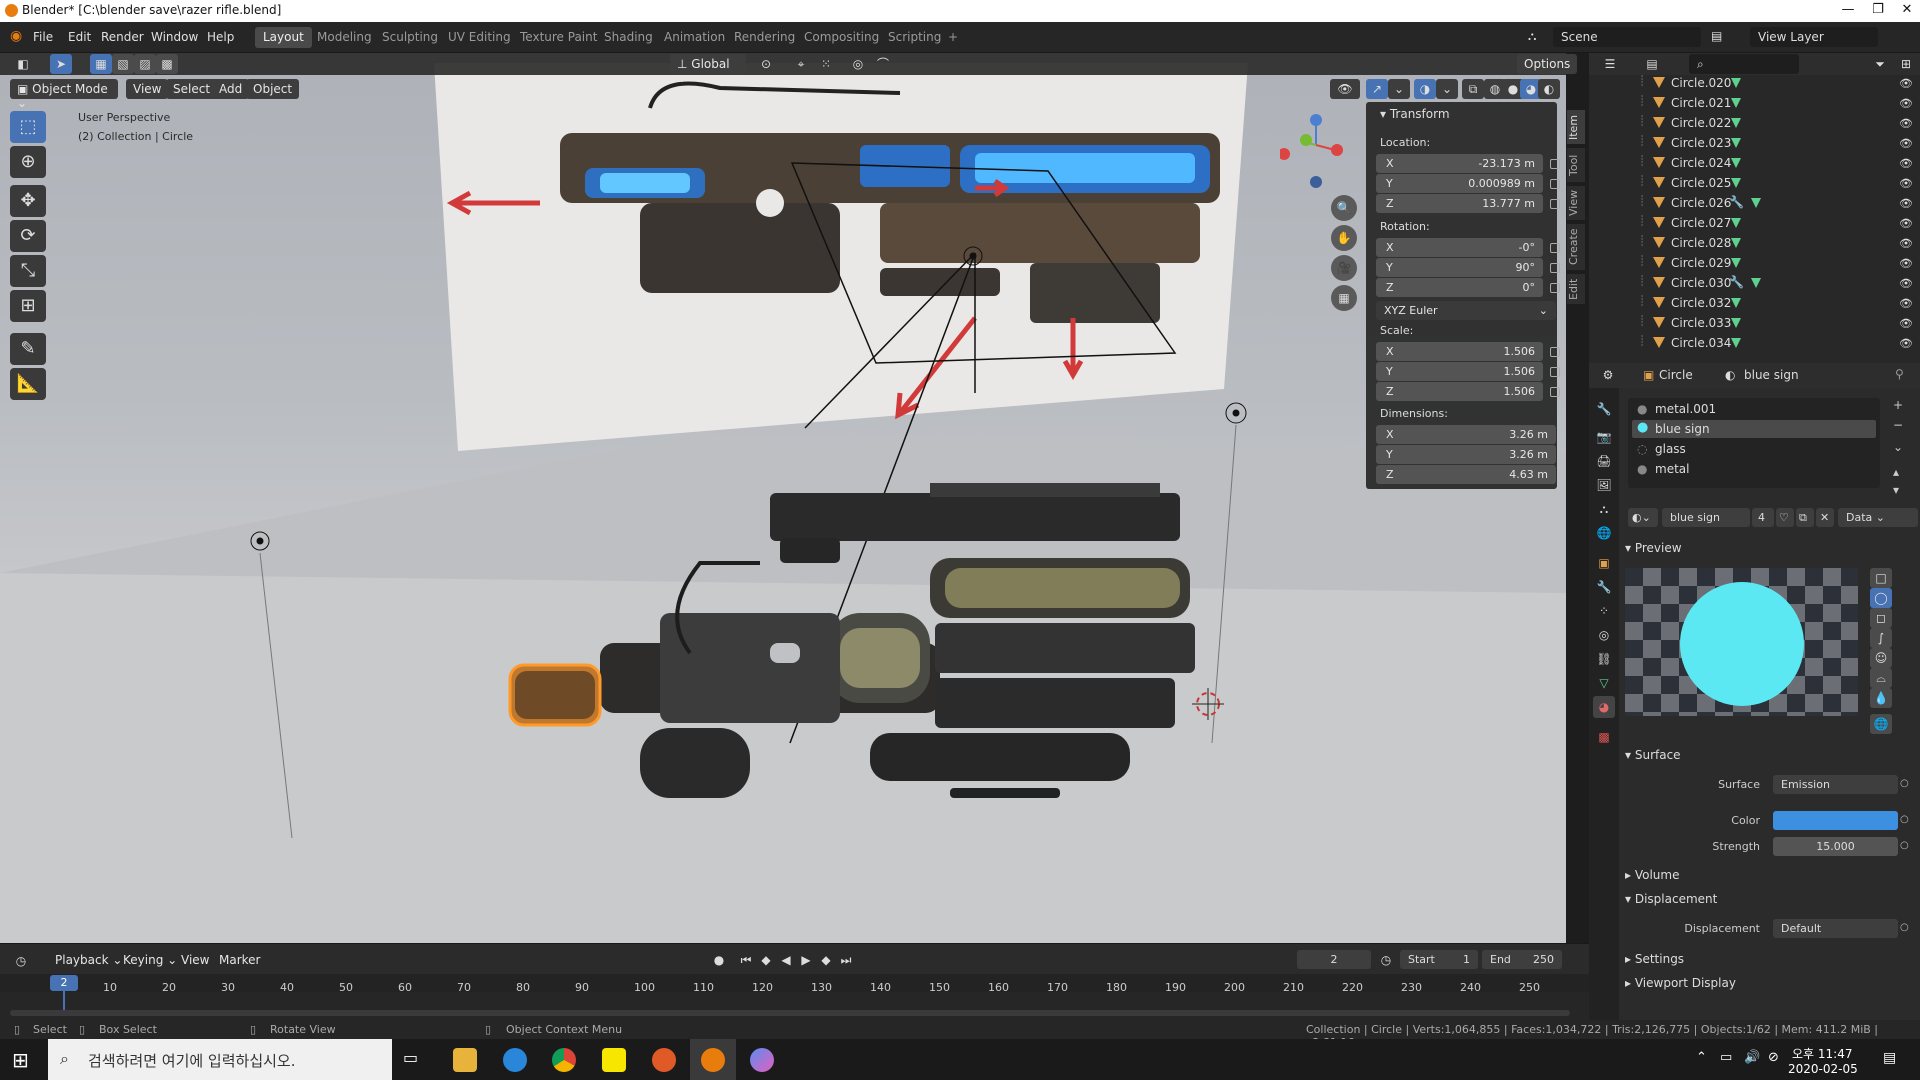 The height and width of the screenshot is (1080, 1920). What do you see at coordinates (1459, 183) in the screenshot?
I see `location-y-field: Y 0.000989 m` at bounding box center [1459, 183].